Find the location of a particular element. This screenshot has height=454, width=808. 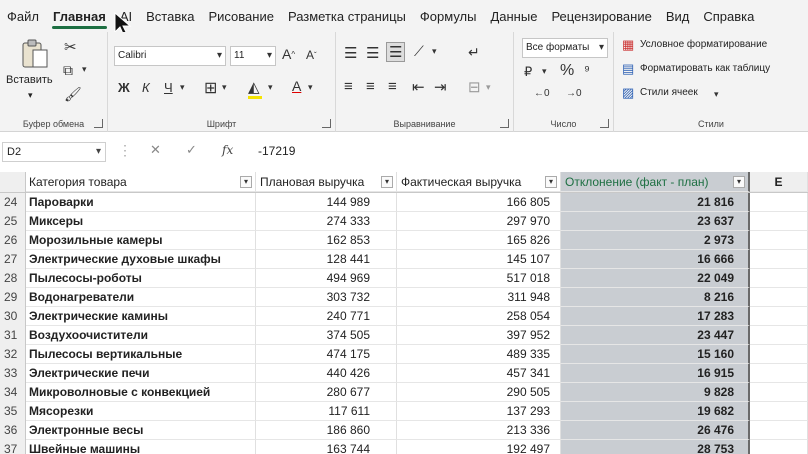

clipboard-launcher-icon is located at coordinates (98, 123).